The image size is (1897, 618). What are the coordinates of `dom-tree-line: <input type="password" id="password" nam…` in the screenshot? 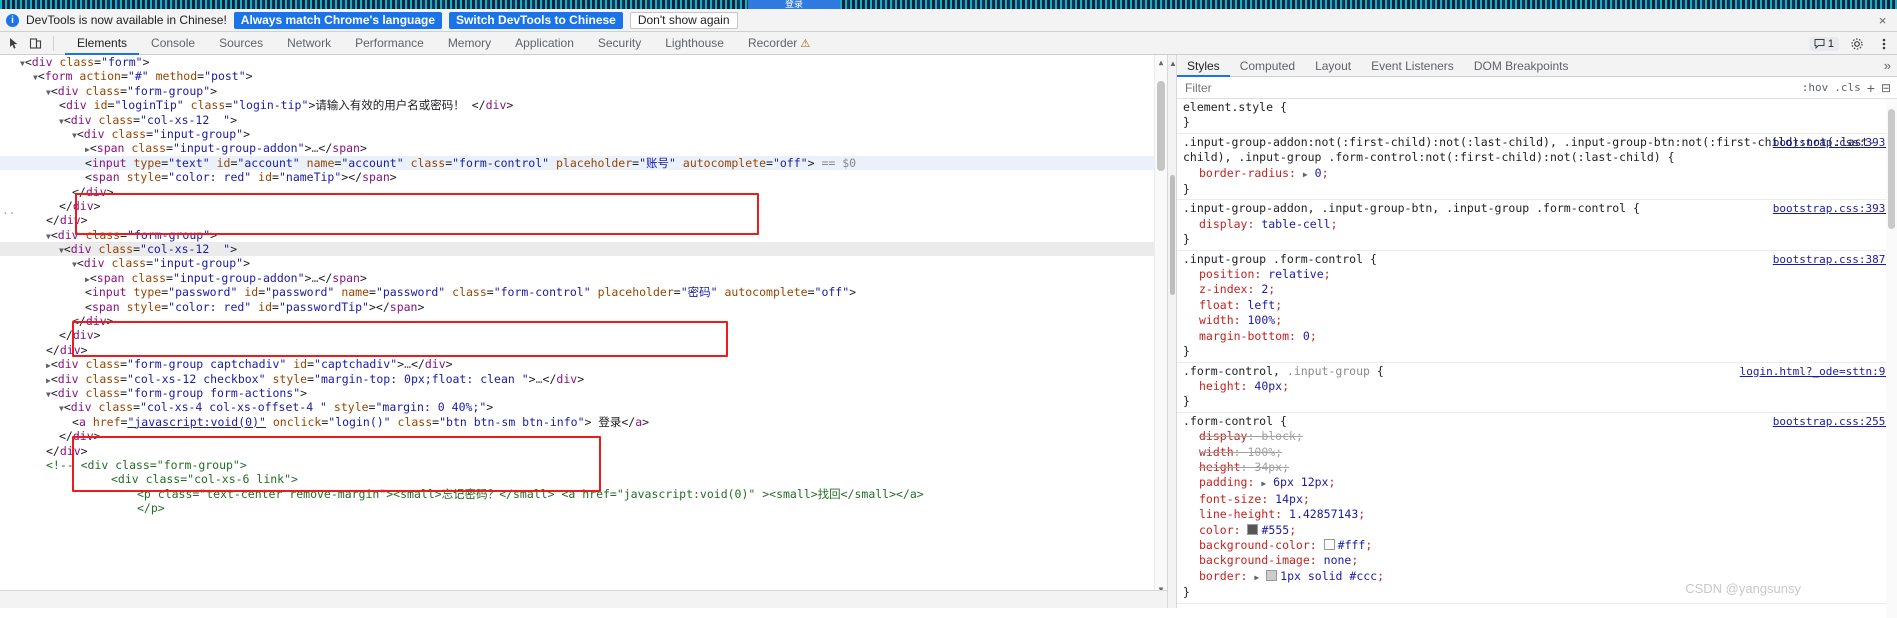 It's located at (583, 292).